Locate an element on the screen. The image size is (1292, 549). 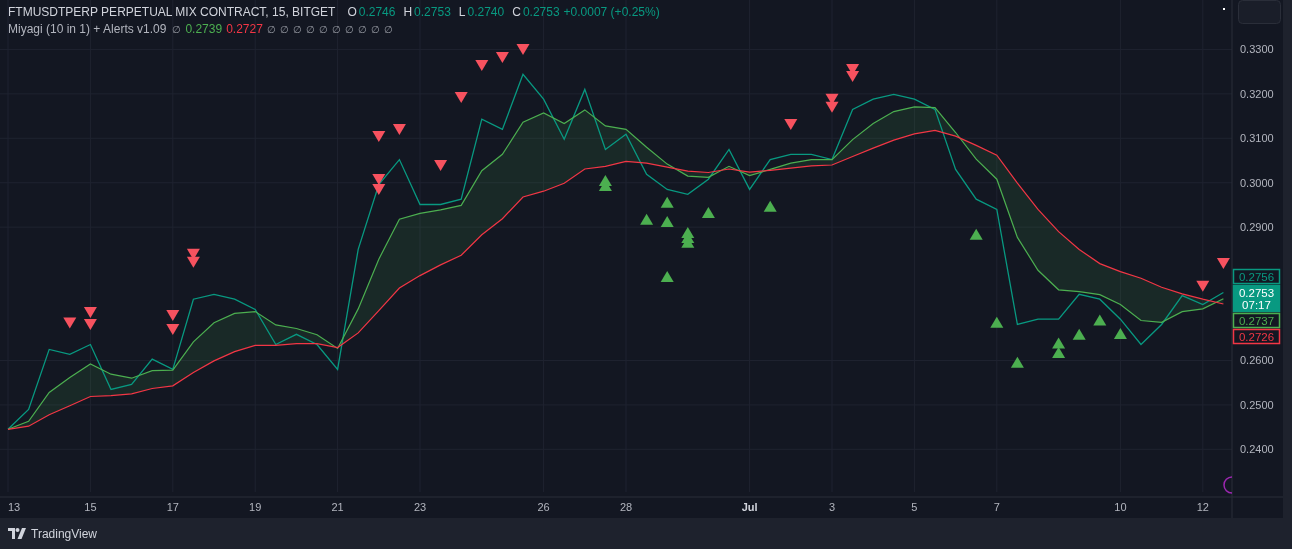
price-tag: 0.2756 is located at coordinates (1256, 276).